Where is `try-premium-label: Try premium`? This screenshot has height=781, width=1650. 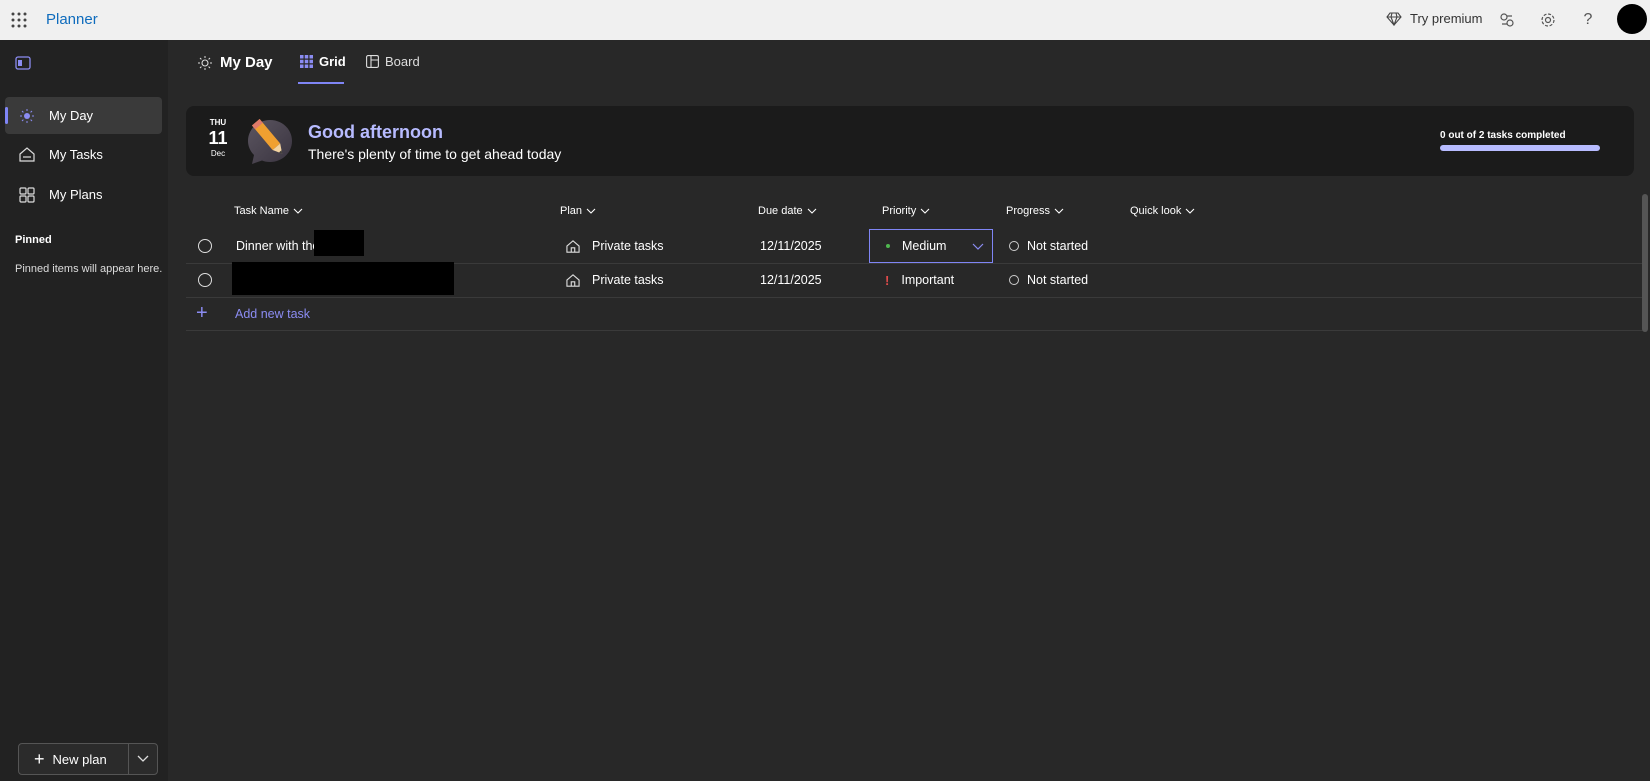 try-premium-label: Try premium is located at coordinates (1446, 18).